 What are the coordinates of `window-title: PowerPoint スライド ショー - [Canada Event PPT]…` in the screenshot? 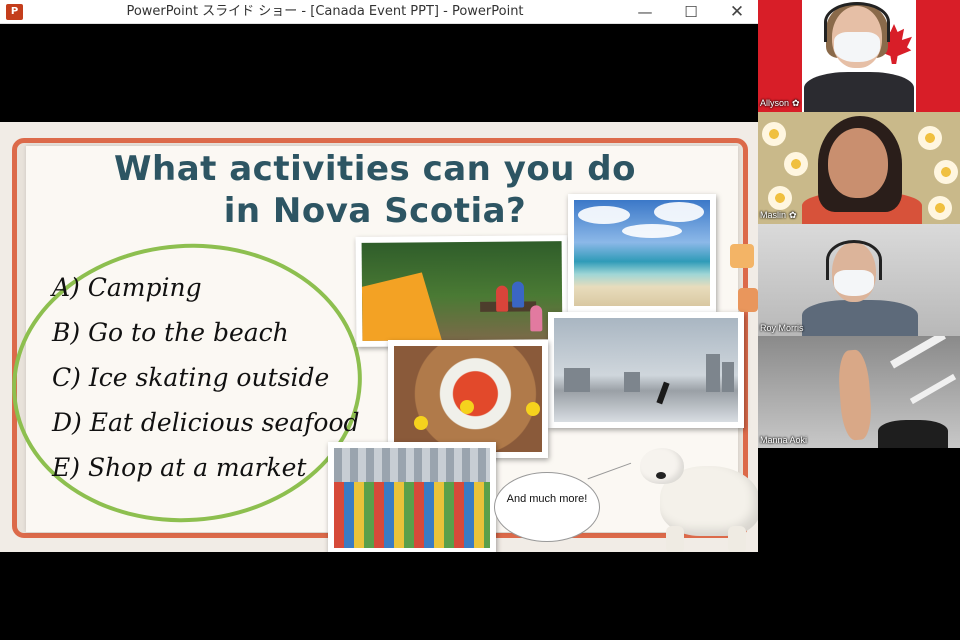 It's located at (325, 11).